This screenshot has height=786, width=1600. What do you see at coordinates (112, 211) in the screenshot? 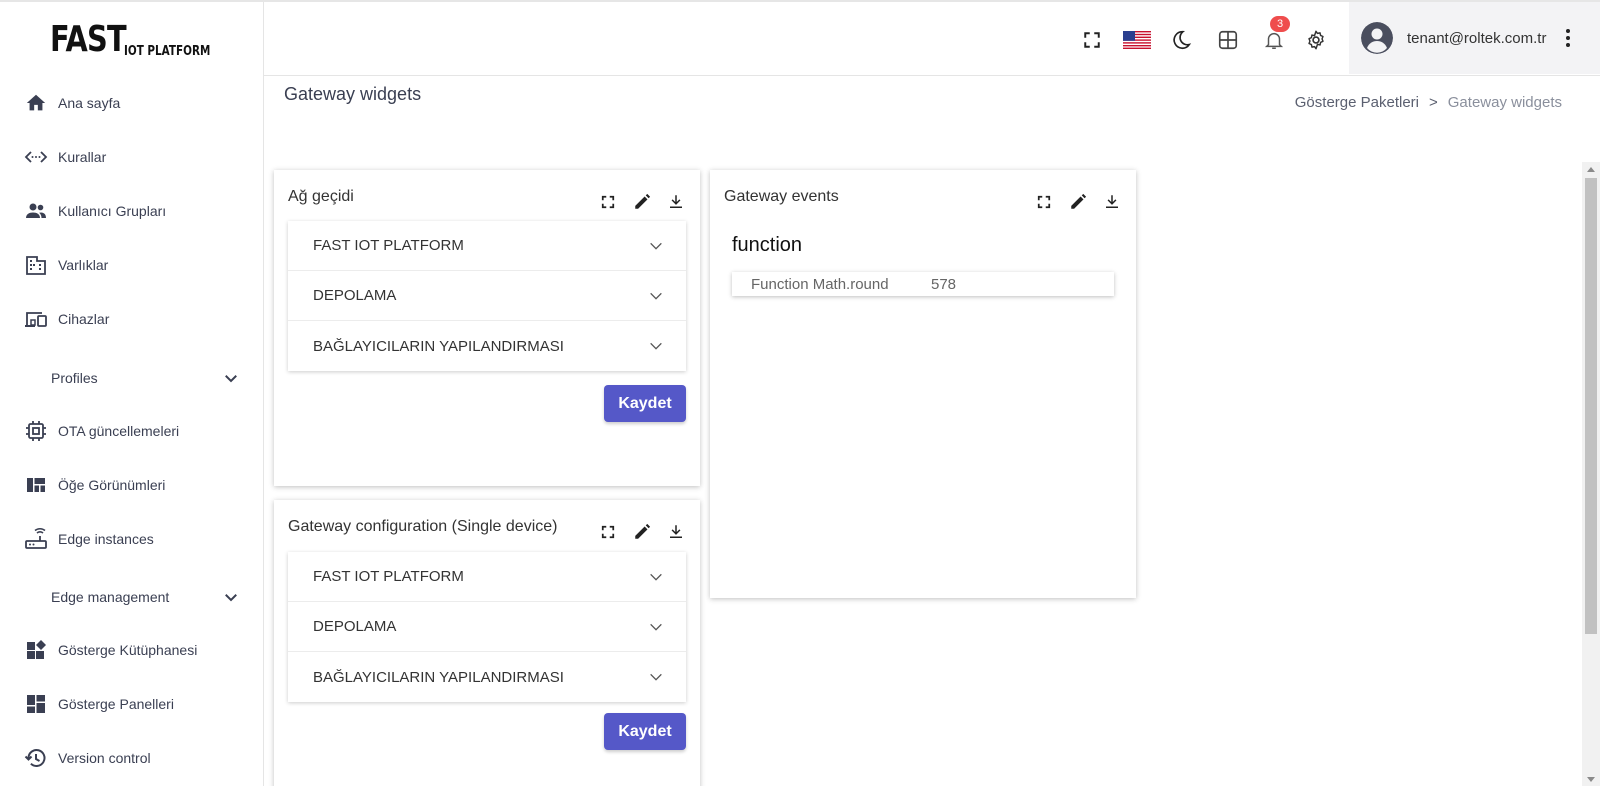
I see `sidebar-item-label: Kullanıcı Grupları` at bounding box center [112, 211].